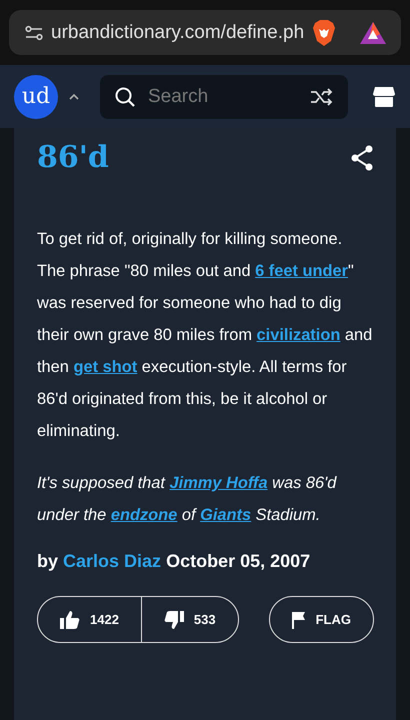  I want to click on search-icon, so click(125, 97).